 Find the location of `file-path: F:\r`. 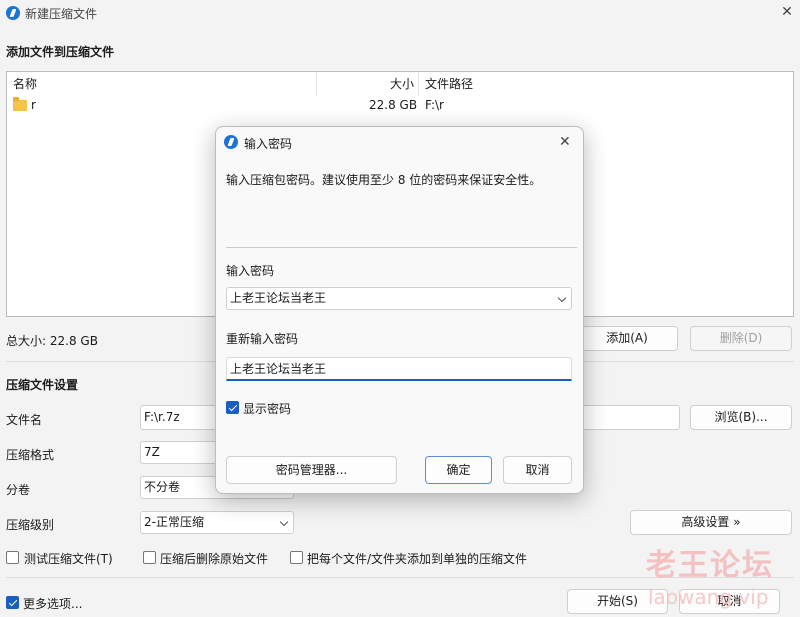

file-path: F:\r is located at coordinates (434, 105).